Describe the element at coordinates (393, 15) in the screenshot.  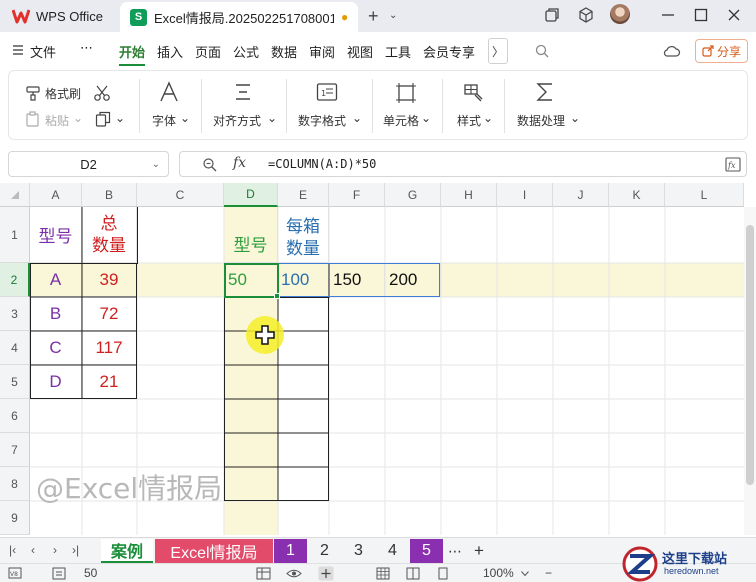
I see `new-tab-dropdown-icon: ⌄` at that location.